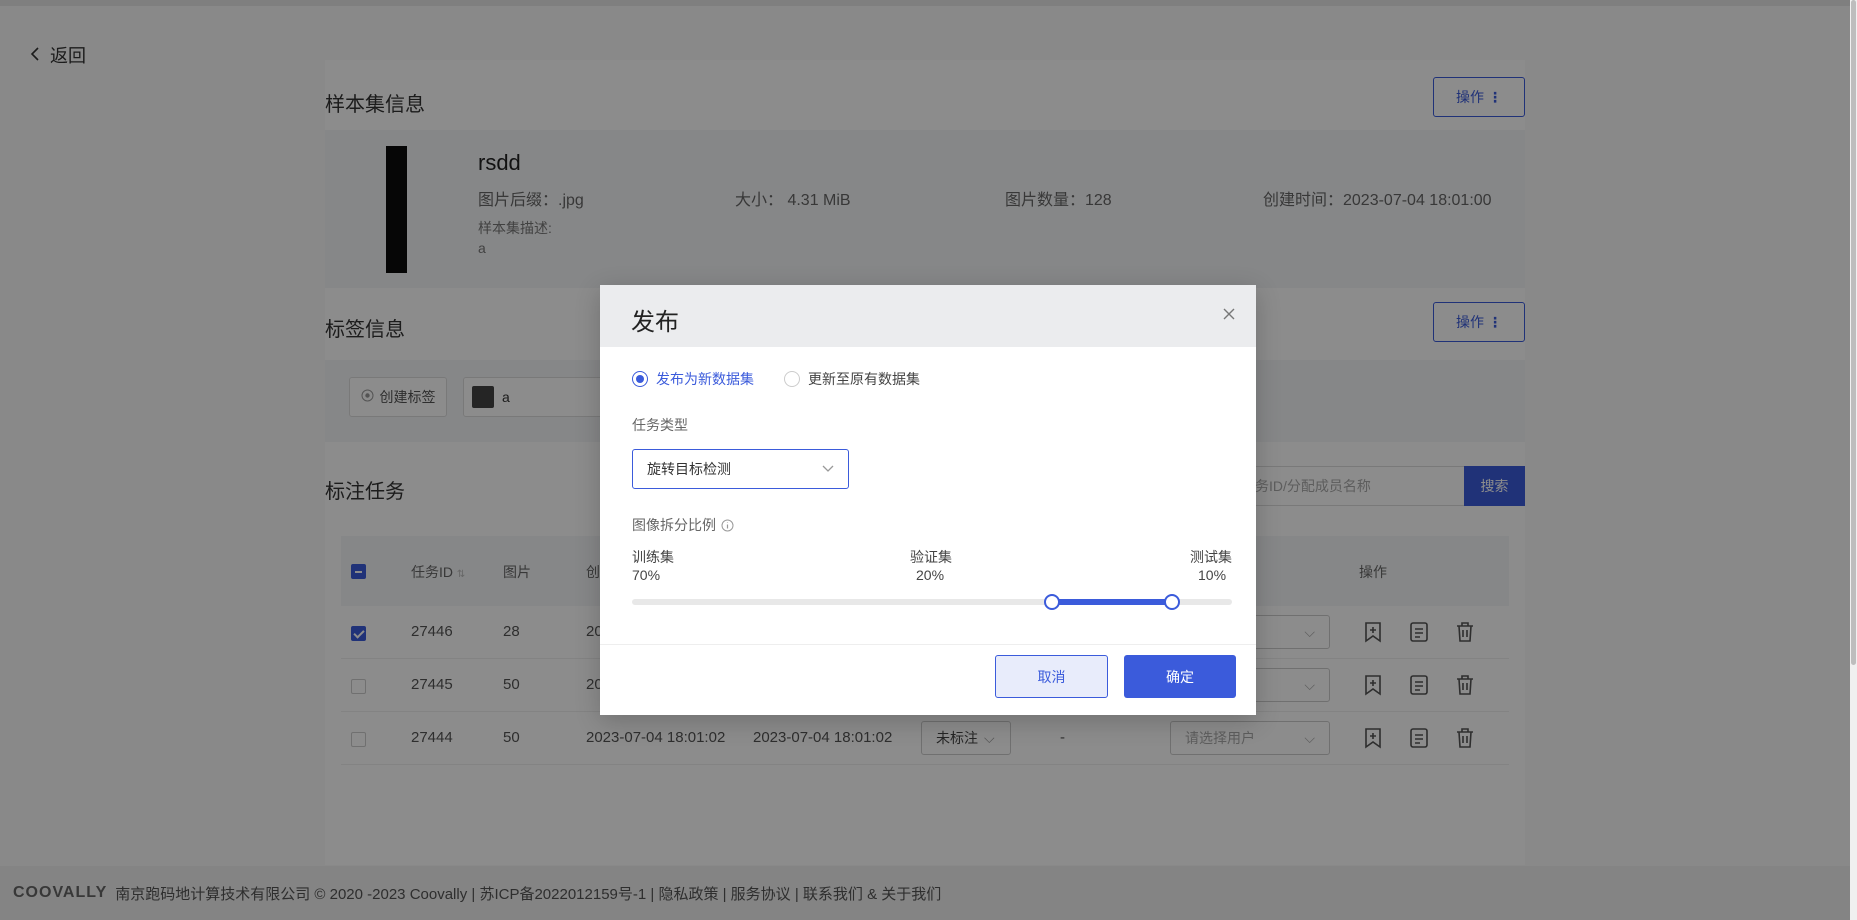 Image resolution: width=1857 pixels, height=920 pixels. What do you see at coordinates (928, 644) in the screenshot?
I see `dialog-footer-divider` at bounding box center [928, 644].